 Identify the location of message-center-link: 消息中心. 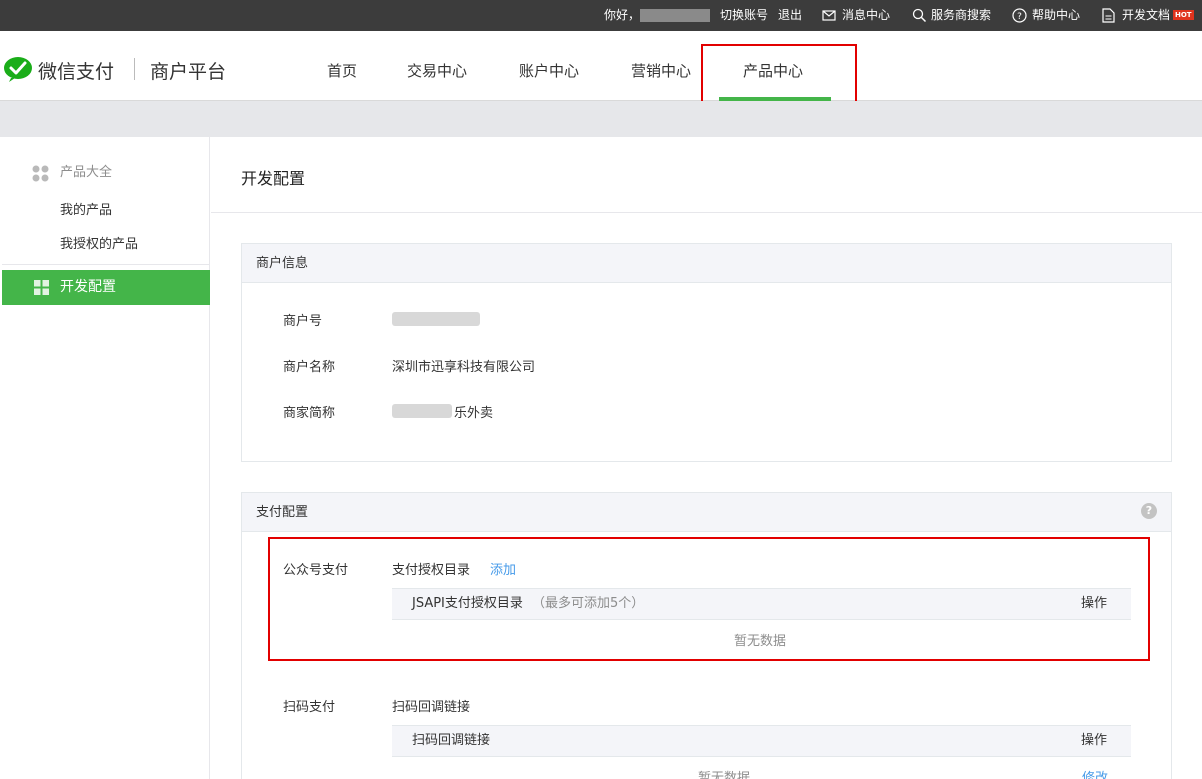
(866, 15).